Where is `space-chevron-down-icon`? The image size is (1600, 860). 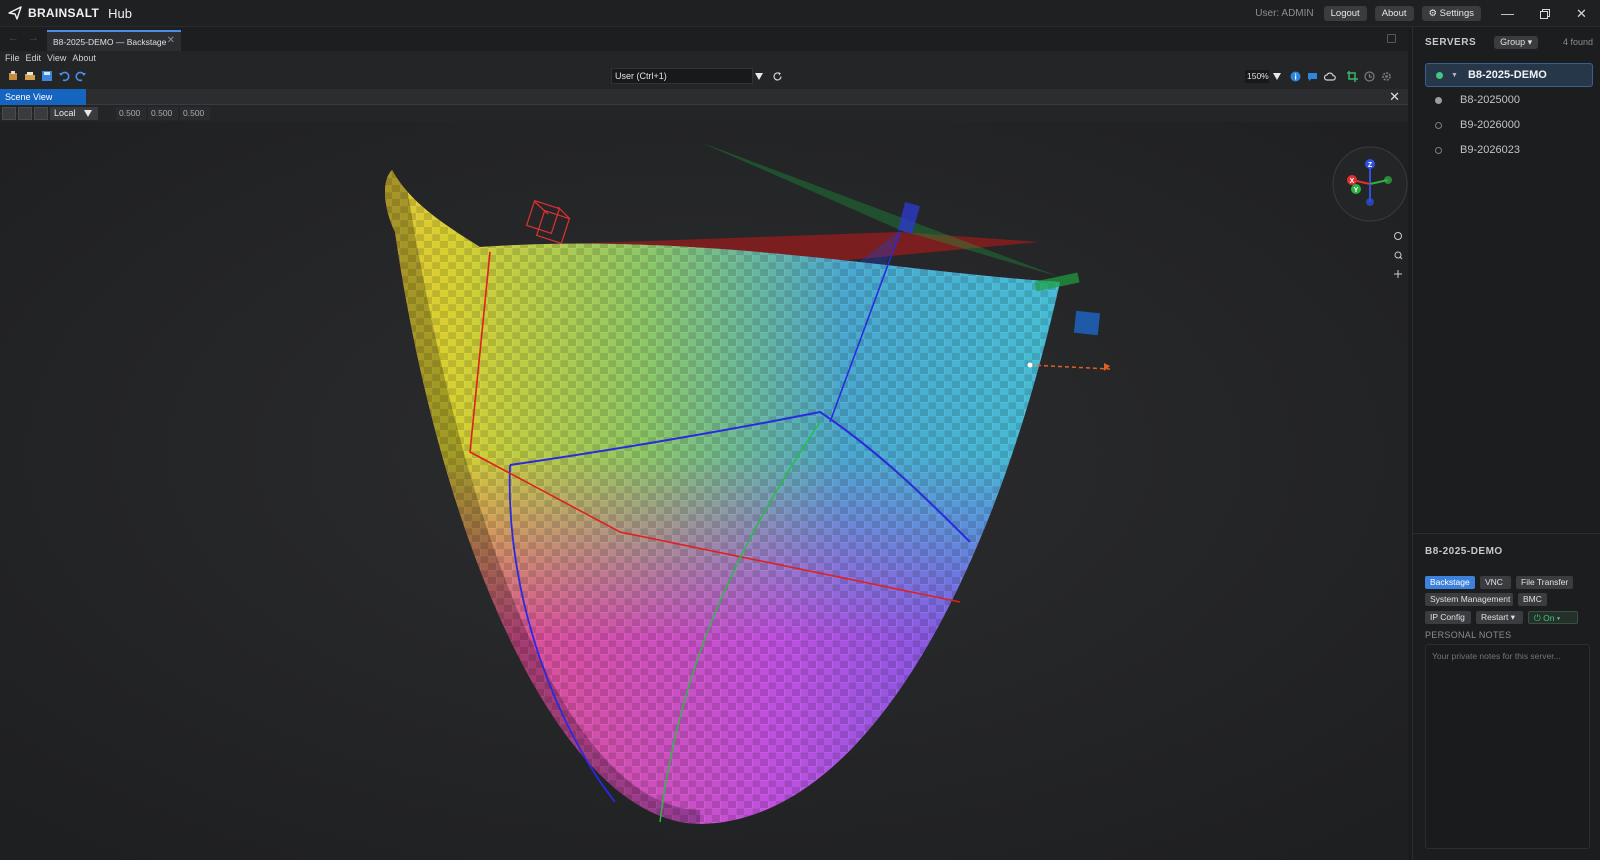
space-chevron-down-icon is located at coordinates (88, 113).